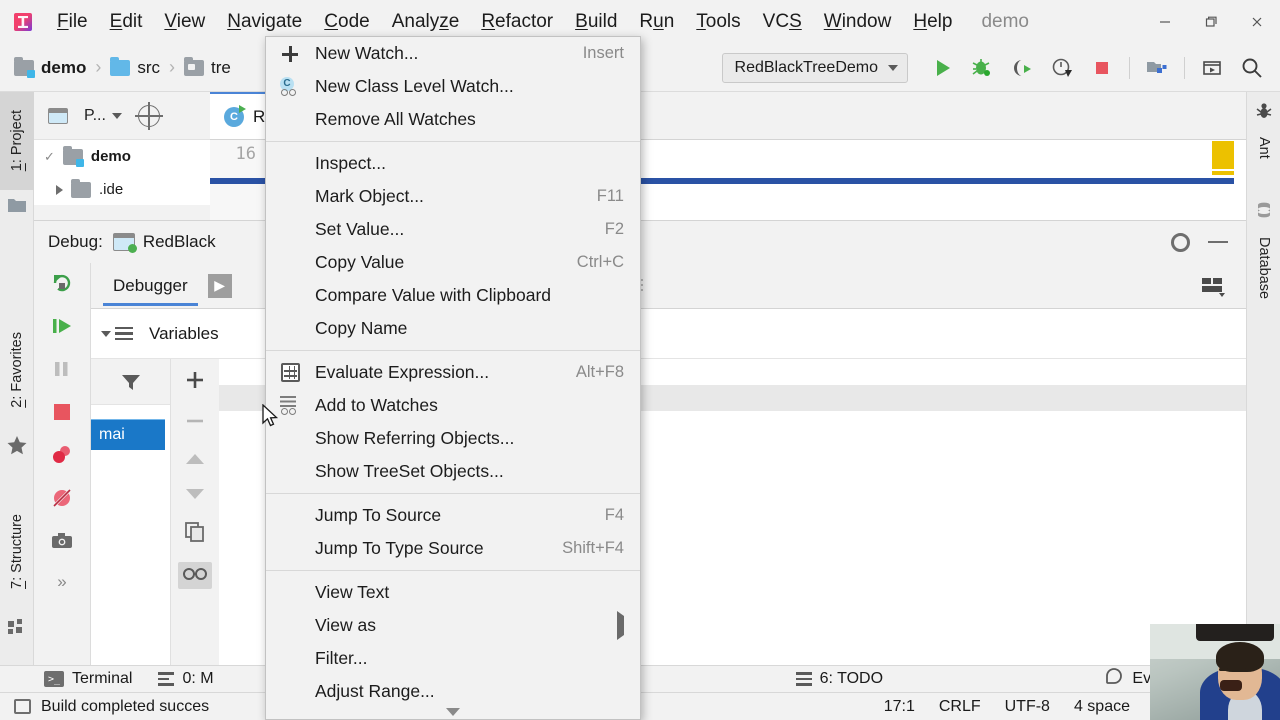 This screenshot has height=720, width=1280. What do you see at coordinates (453, 328) in the screenshot?
I see `menu-item-copy-name: Copy Name` at bounding box center [453, 328].